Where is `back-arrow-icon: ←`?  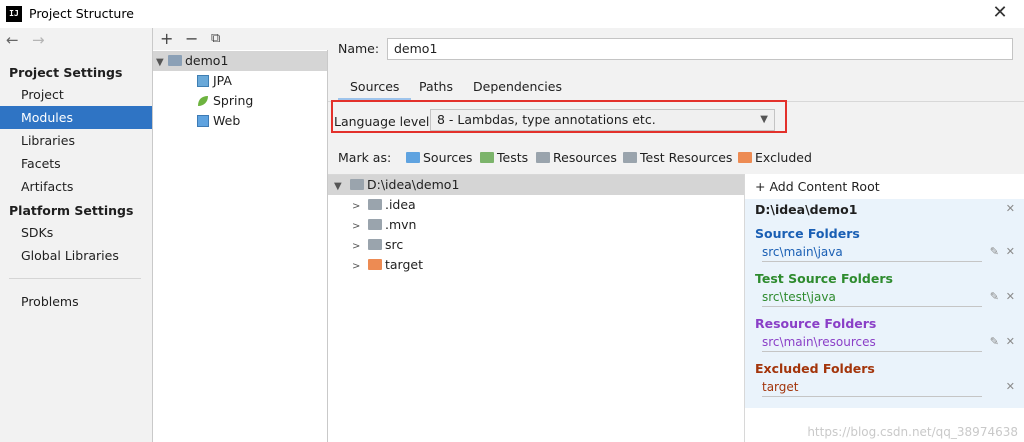 back-arrow-icon: ← is located at coordinates (16, 40).